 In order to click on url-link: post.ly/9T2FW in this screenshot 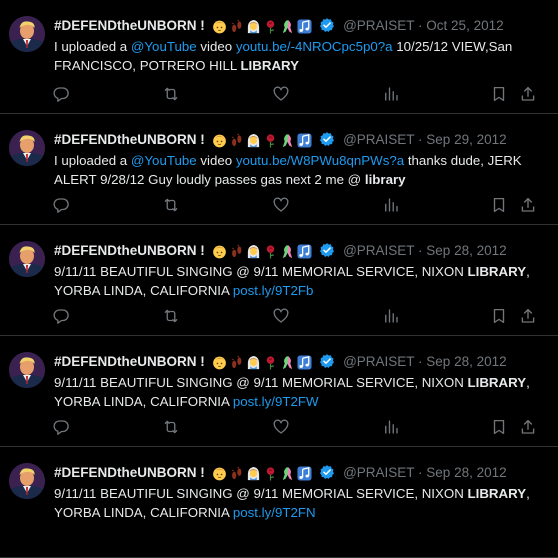, I will do `click(276, 401)`.